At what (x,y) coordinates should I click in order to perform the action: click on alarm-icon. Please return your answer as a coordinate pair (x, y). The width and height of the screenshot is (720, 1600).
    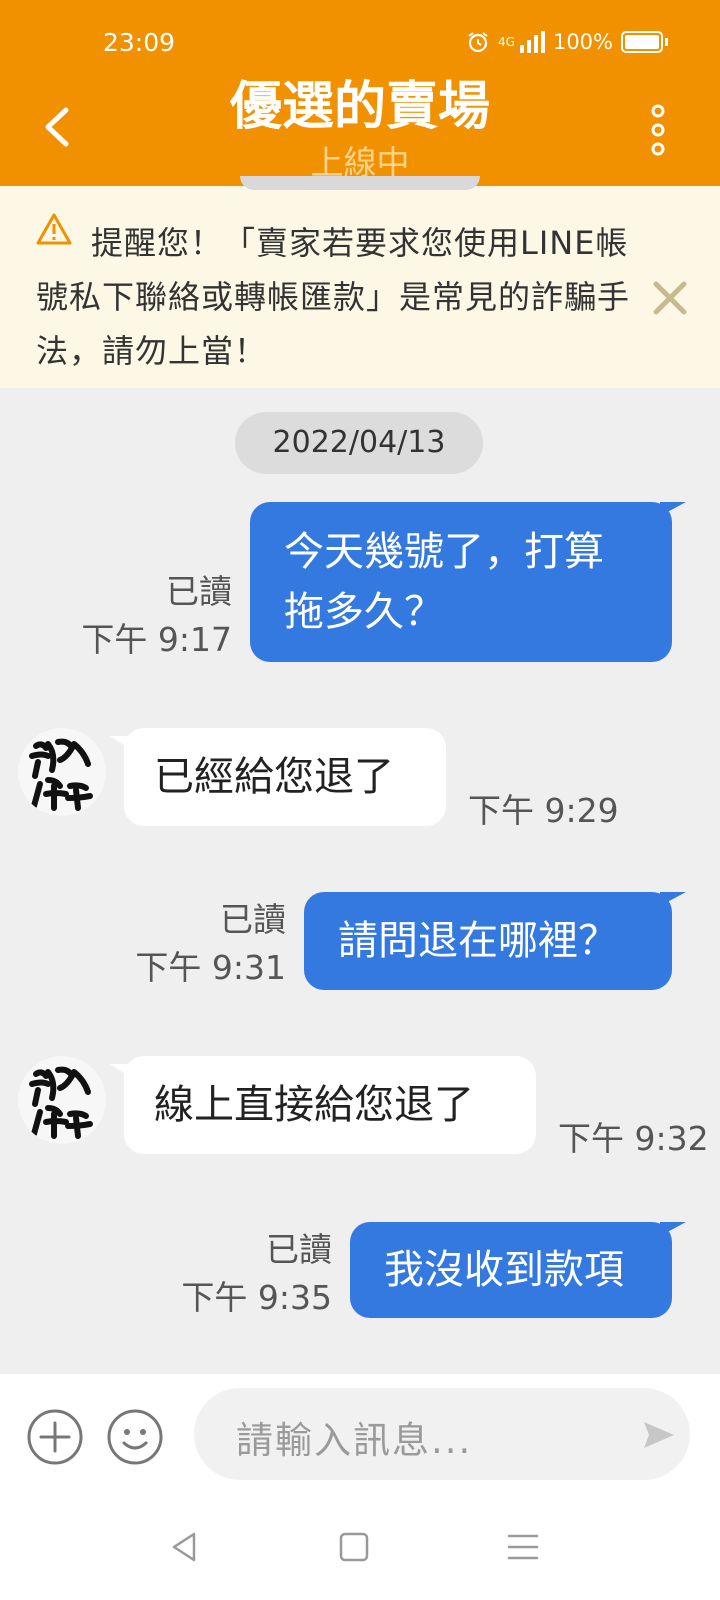
    Looking at the image, I should click on (478, 42).